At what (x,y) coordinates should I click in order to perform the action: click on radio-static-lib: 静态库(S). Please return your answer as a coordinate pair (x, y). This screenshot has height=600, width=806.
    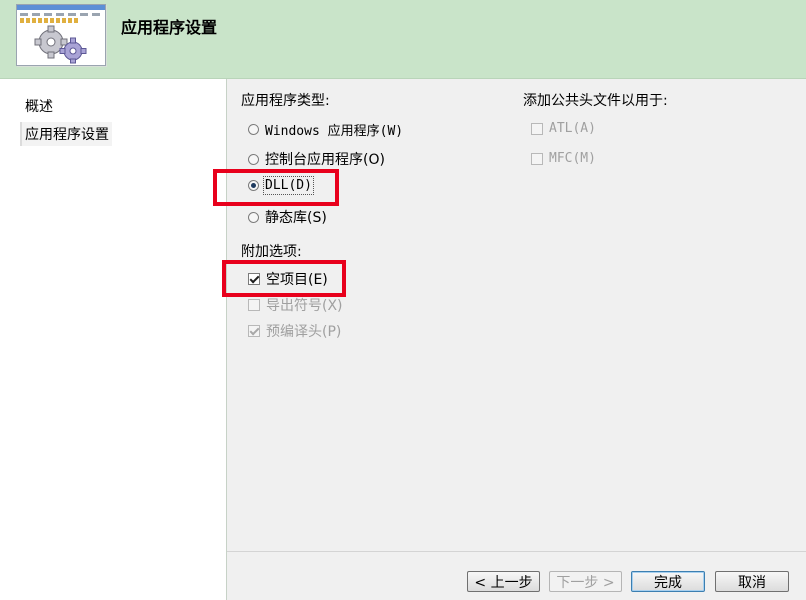
    Looking at the image, I should click on (287, 217).